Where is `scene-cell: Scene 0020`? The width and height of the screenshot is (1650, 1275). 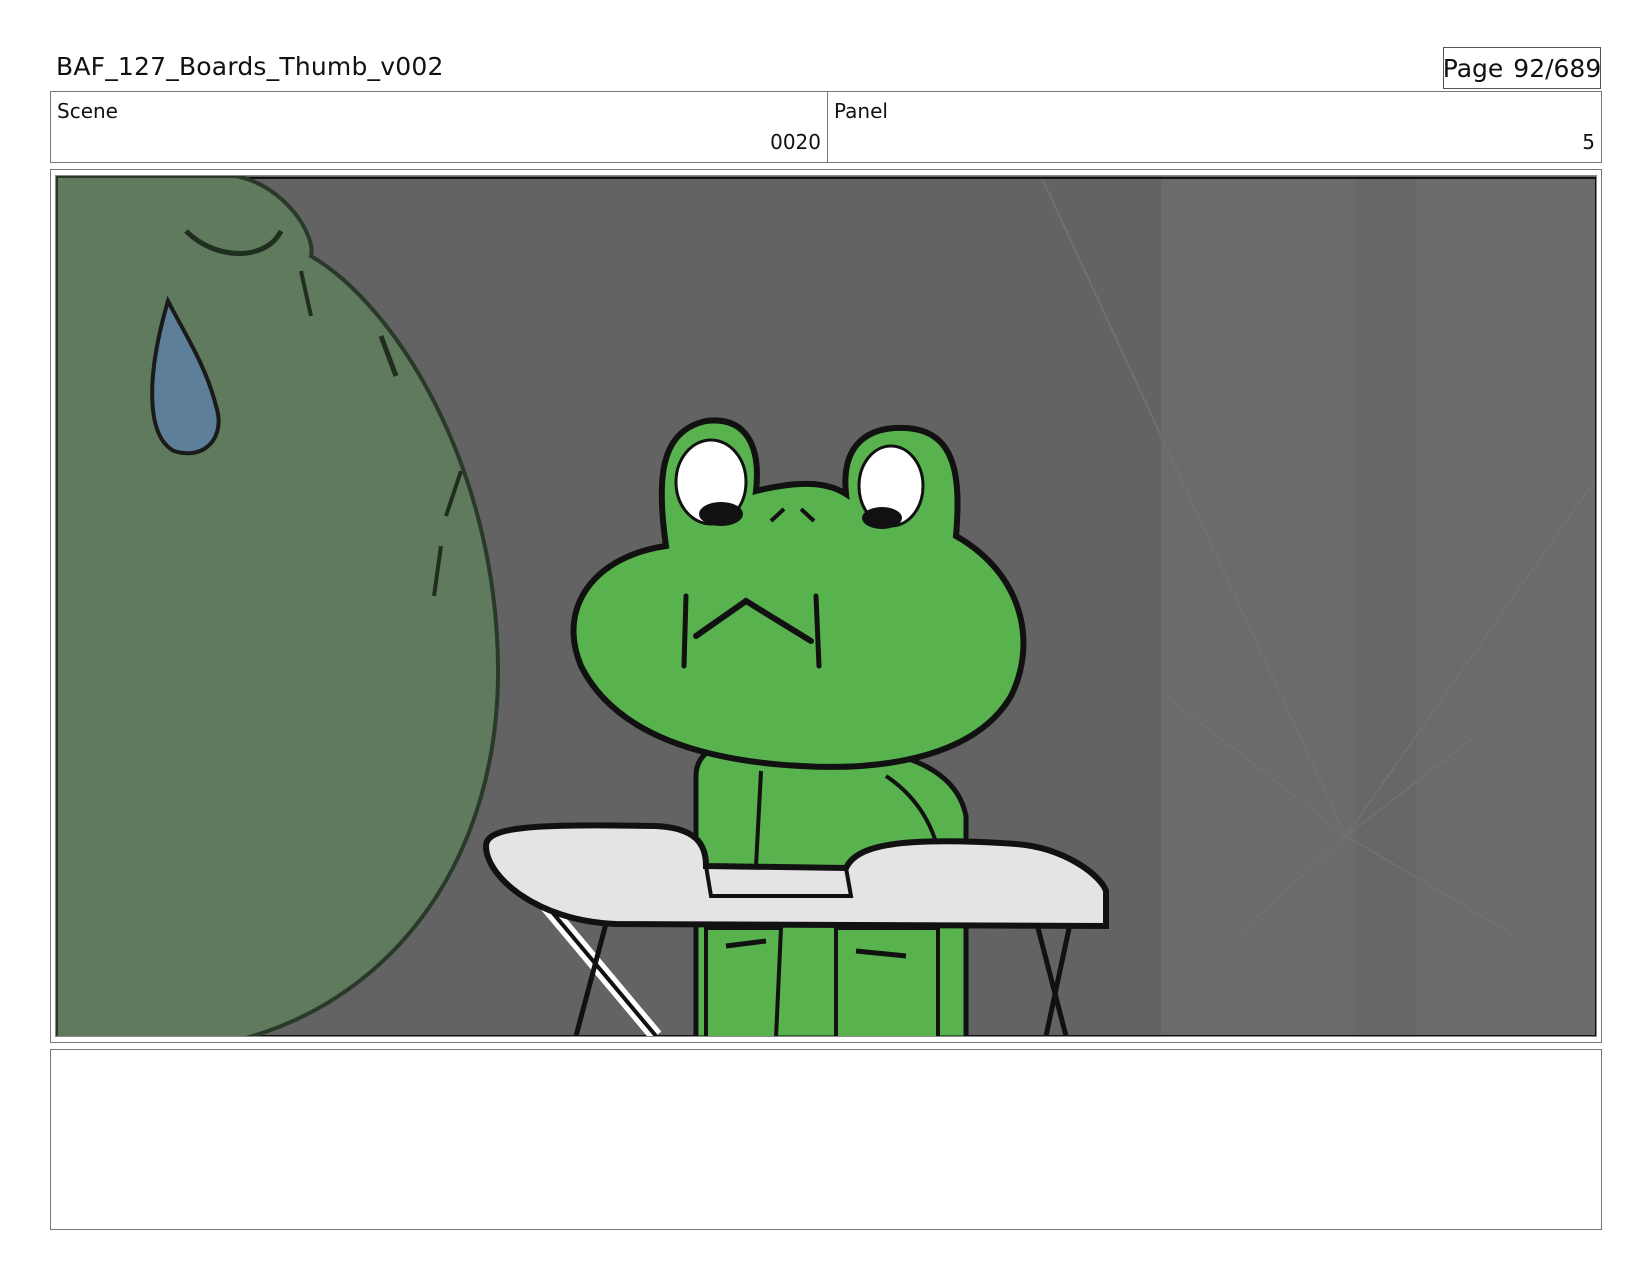
scene-cell: Scene 0020 is located at coordinates (439, 127).